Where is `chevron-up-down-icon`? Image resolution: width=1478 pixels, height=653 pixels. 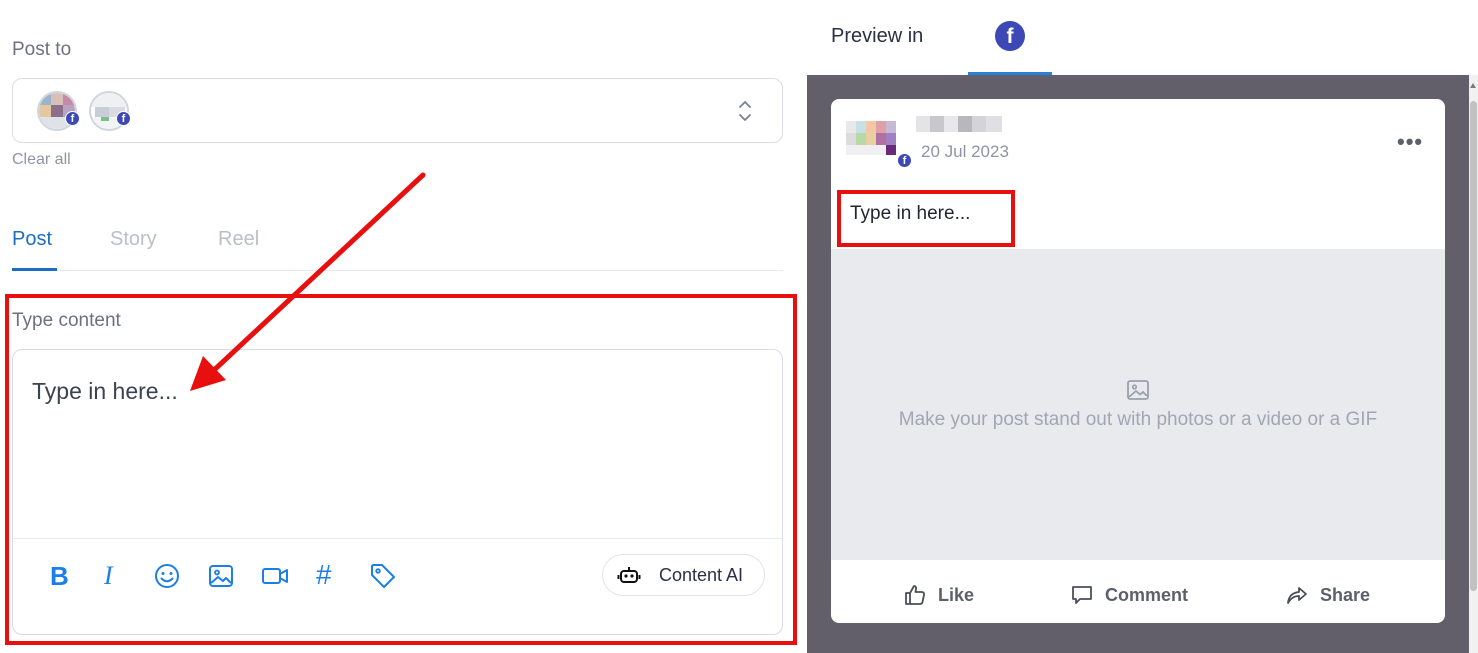
chevron-up-down-icon is located at coordinates (745, 111).